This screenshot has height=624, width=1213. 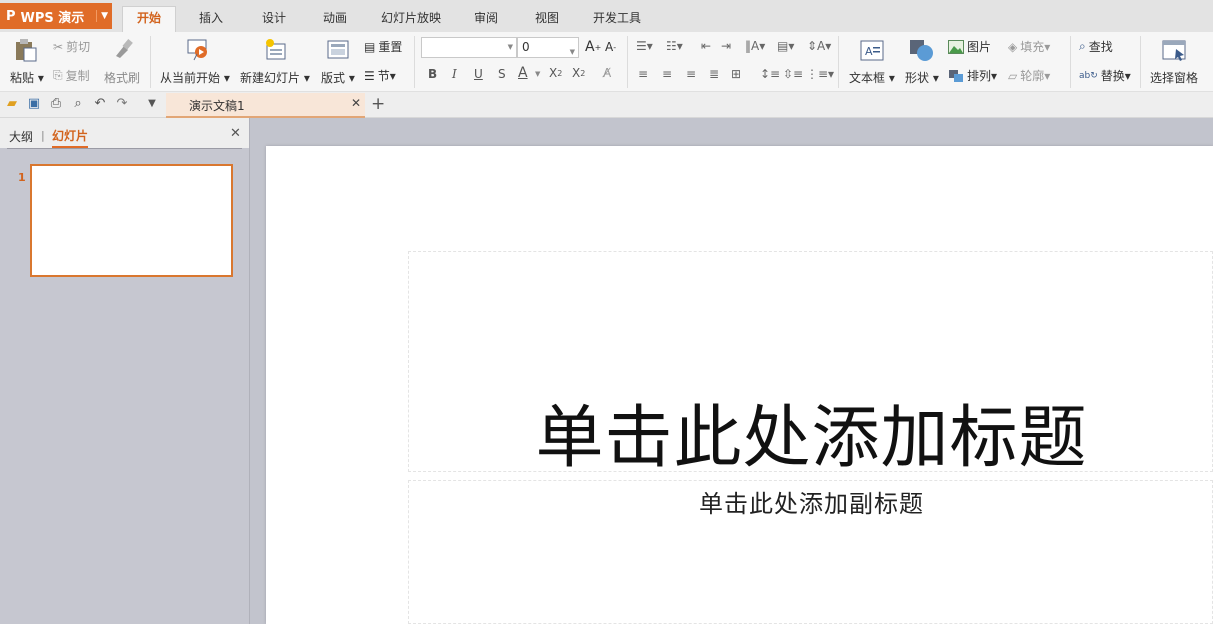 I want to click on layout-button: 版式 ▾, so click(x=338, y=77).